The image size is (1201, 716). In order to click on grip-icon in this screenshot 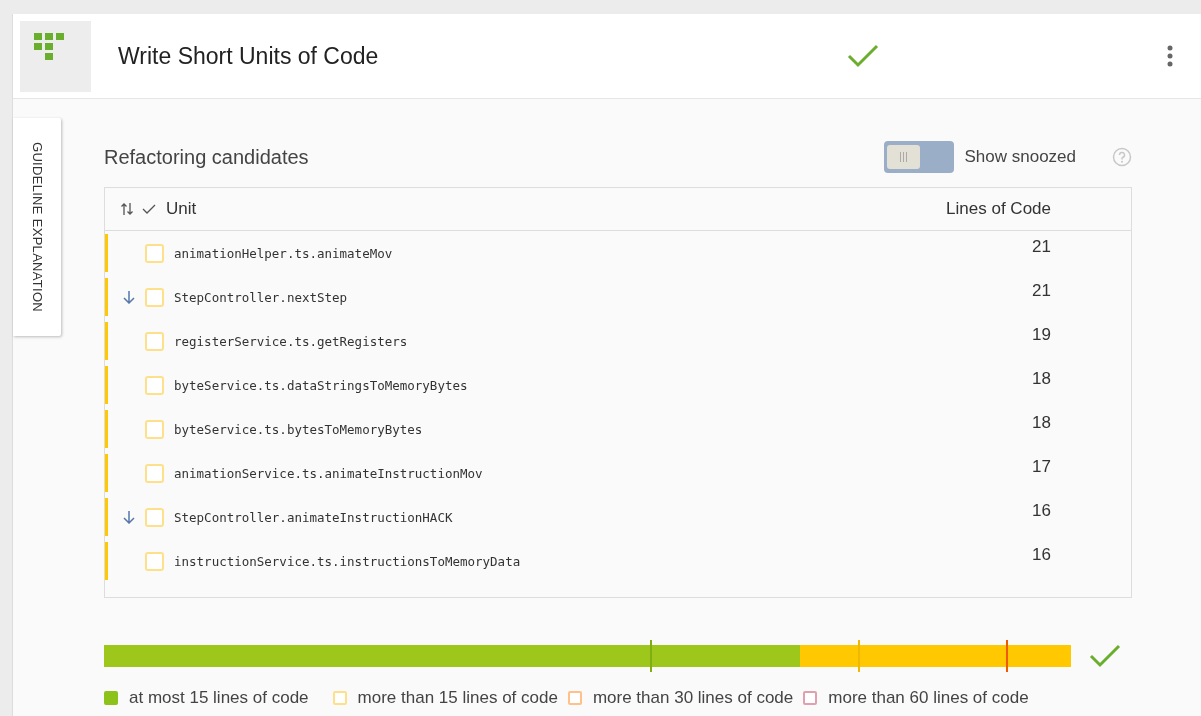, I will do `click(904, 157)`.